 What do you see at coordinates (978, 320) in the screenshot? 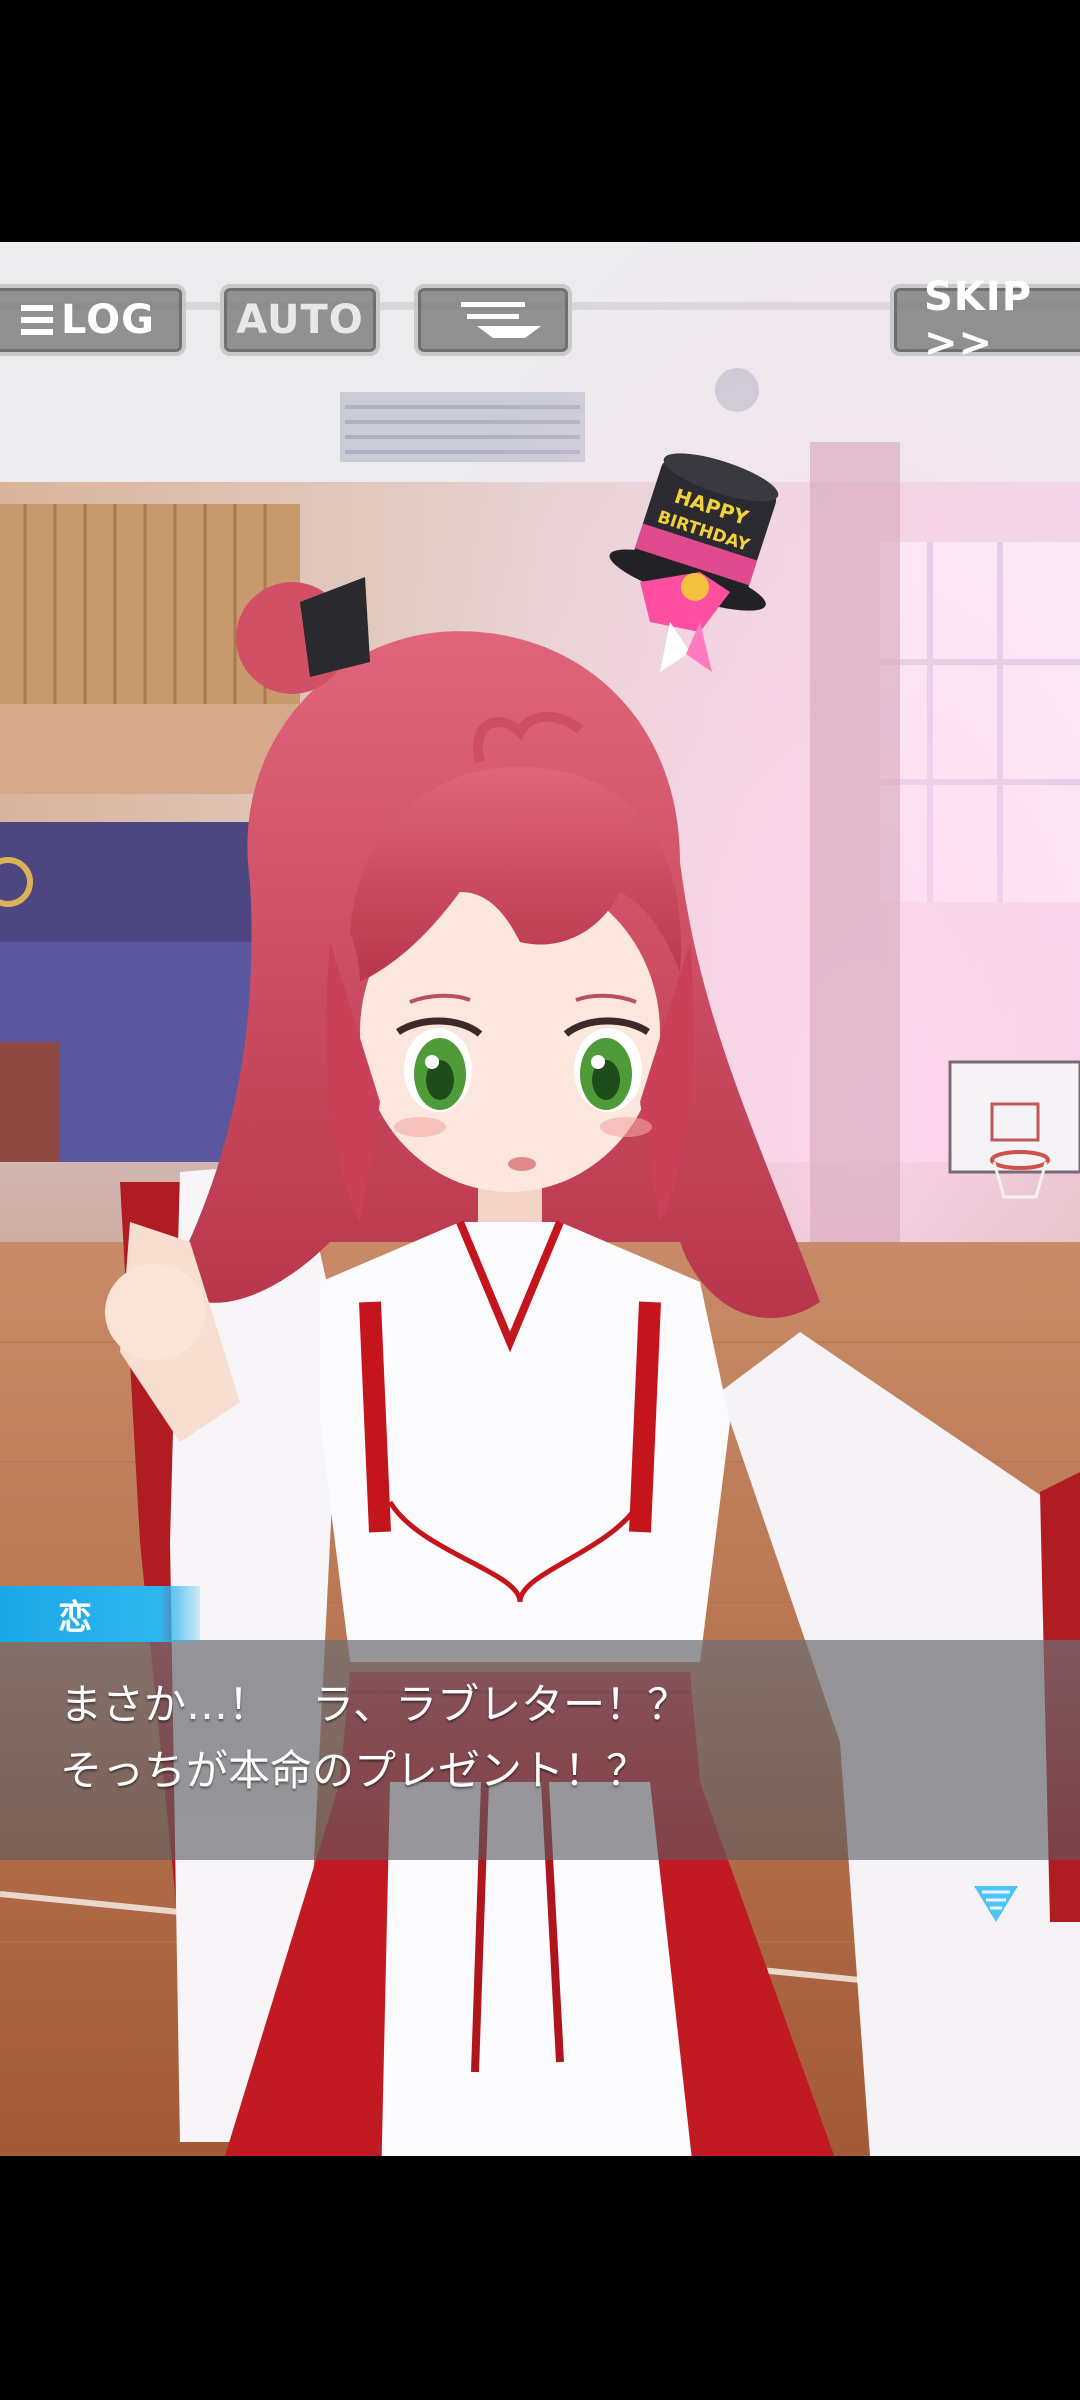
I see `skip-label: SKIP >>` at bounding box center [978, 320].